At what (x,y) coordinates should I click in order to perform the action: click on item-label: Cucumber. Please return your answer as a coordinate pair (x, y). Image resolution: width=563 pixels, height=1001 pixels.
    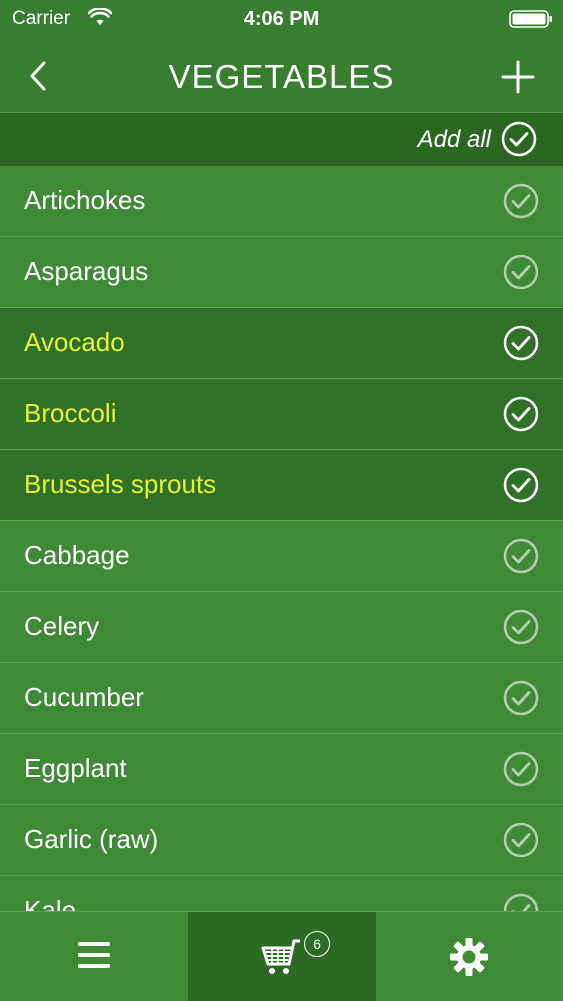
    Looking at the image, I should click on (84, 697).